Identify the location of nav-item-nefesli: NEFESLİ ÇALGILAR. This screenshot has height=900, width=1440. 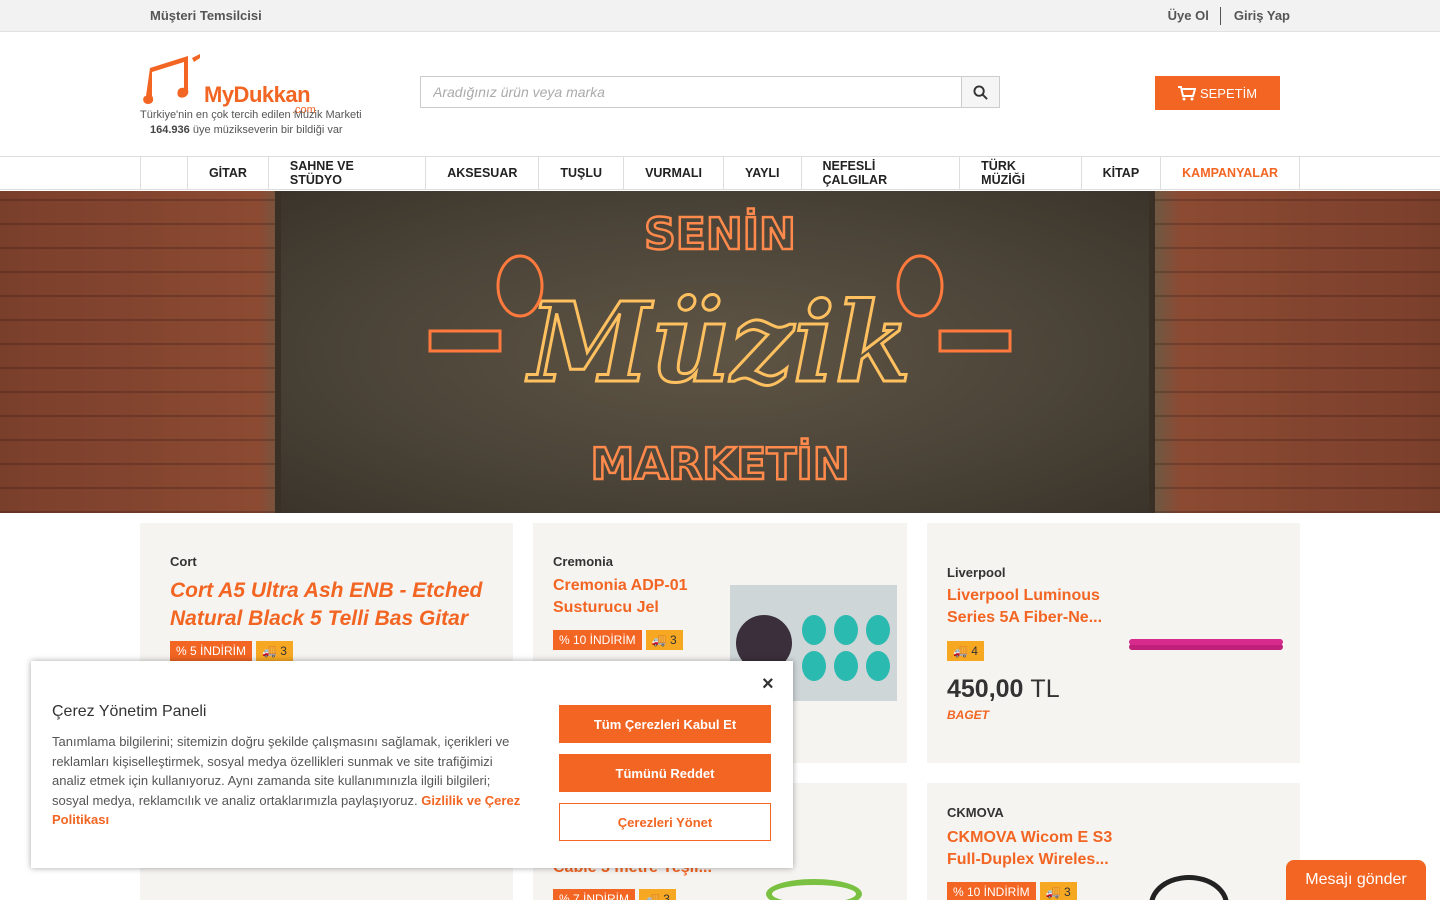
(881, 173).